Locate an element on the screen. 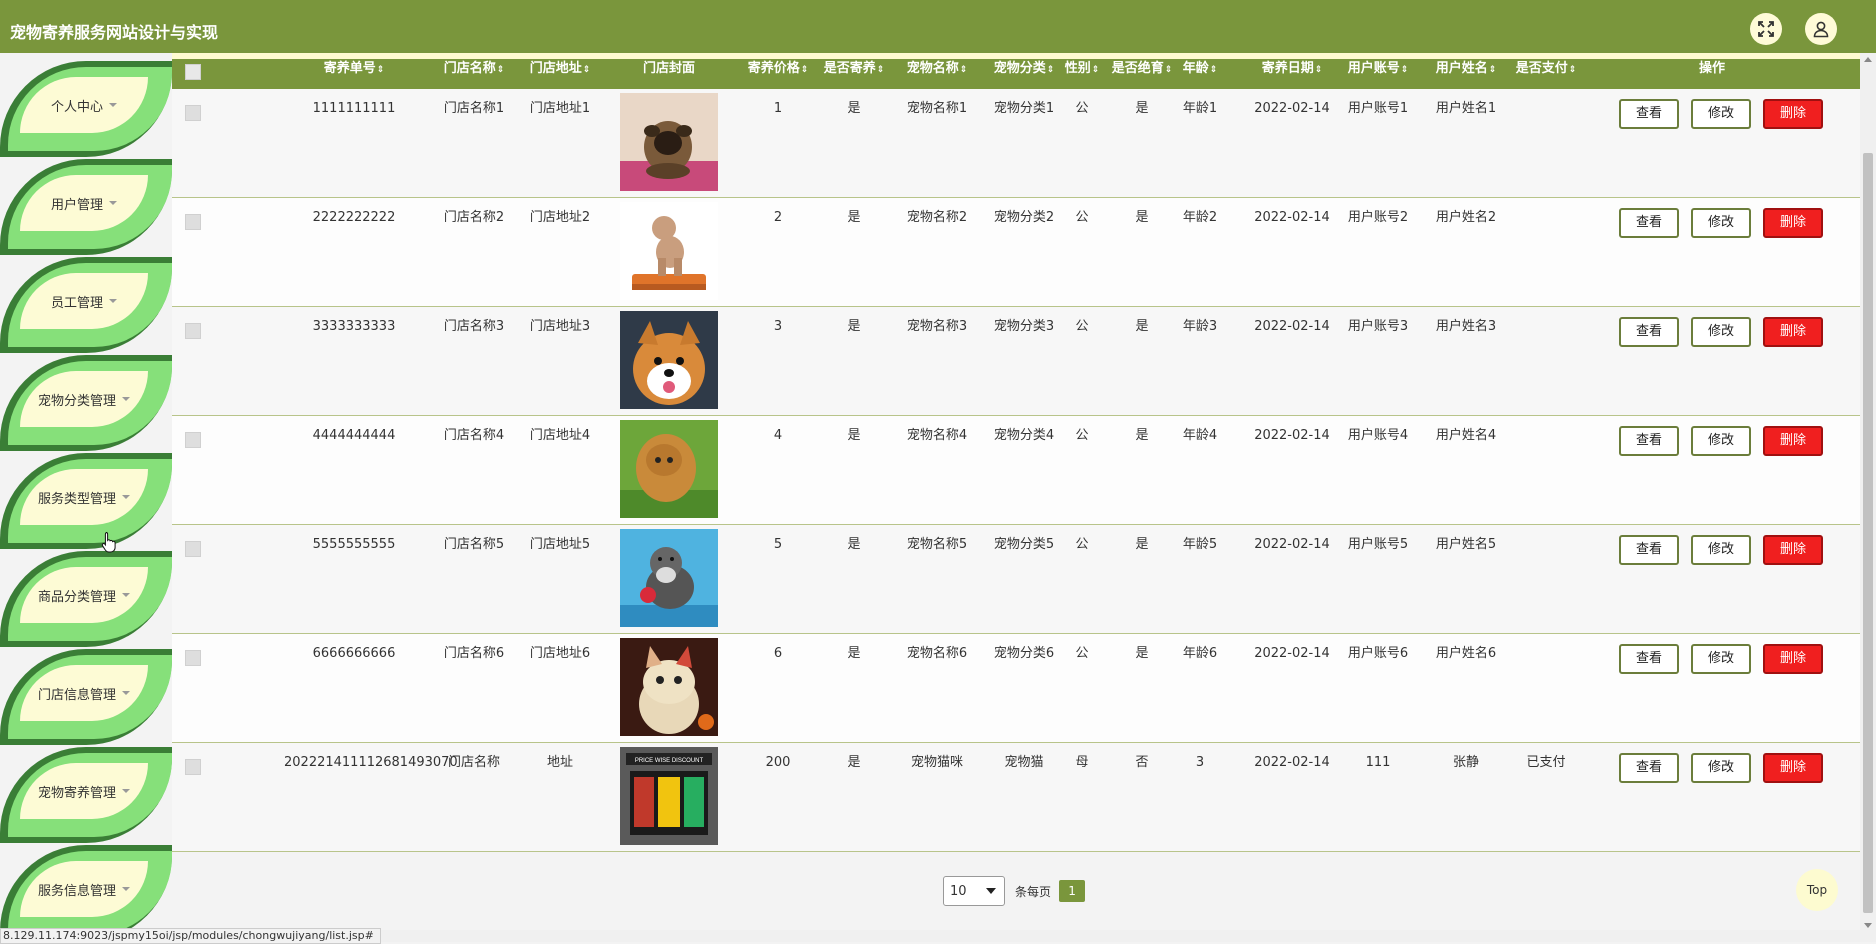 This screenshot has width=1876, height=944. sidebar-item-goods-category: 商品分类管理 is located at coordinates (86, 599).